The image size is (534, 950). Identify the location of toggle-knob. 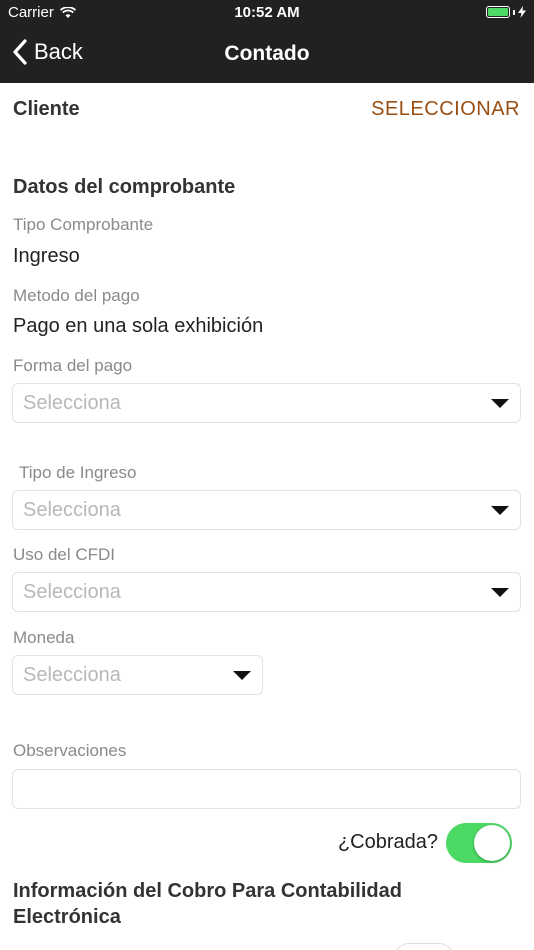
(492, 843).